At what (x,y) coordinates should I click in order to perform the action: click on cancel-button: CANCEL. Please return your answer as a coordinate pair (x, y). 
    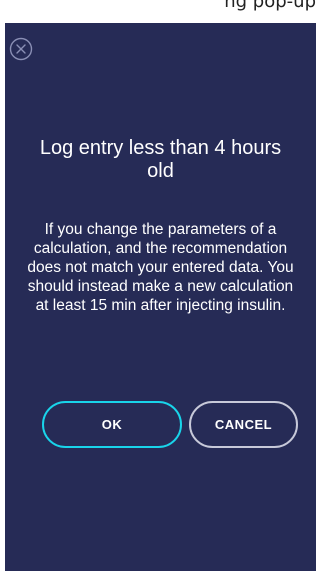
    Looking at the image, I should click on (243, 424).